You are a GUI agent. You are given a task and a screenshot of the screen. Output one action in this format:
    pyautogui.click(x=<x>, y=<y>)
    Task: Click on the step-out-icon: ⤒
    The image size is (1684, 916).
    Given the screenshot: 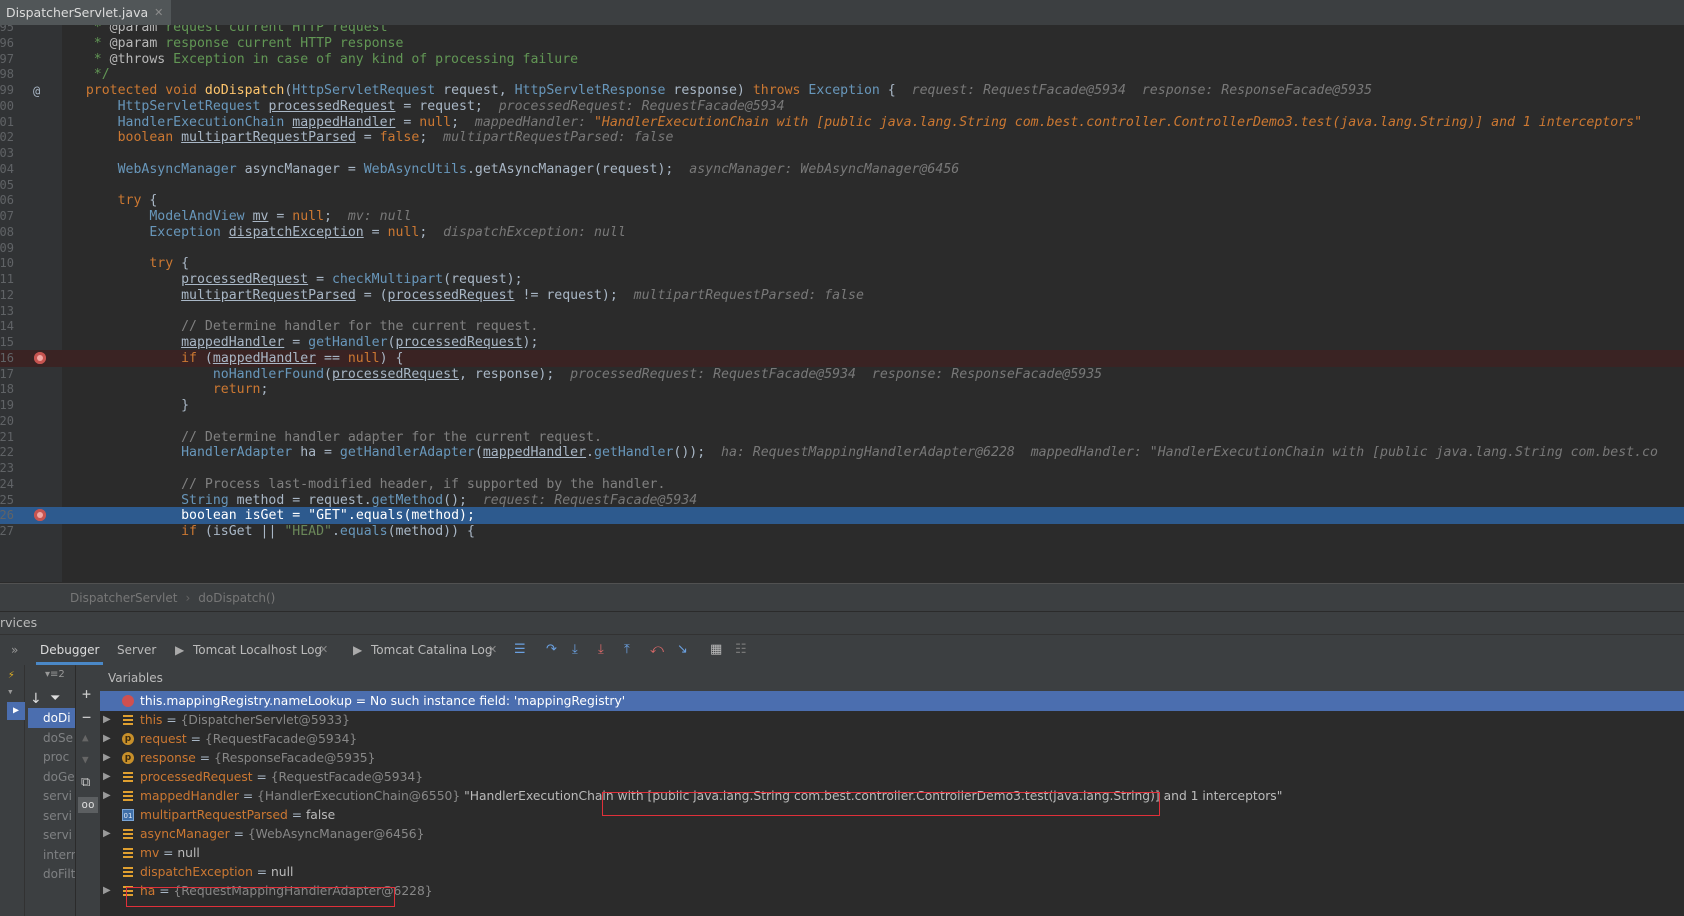 What is the action you would take?
    pyautogui.click(x=627, y=650)
    